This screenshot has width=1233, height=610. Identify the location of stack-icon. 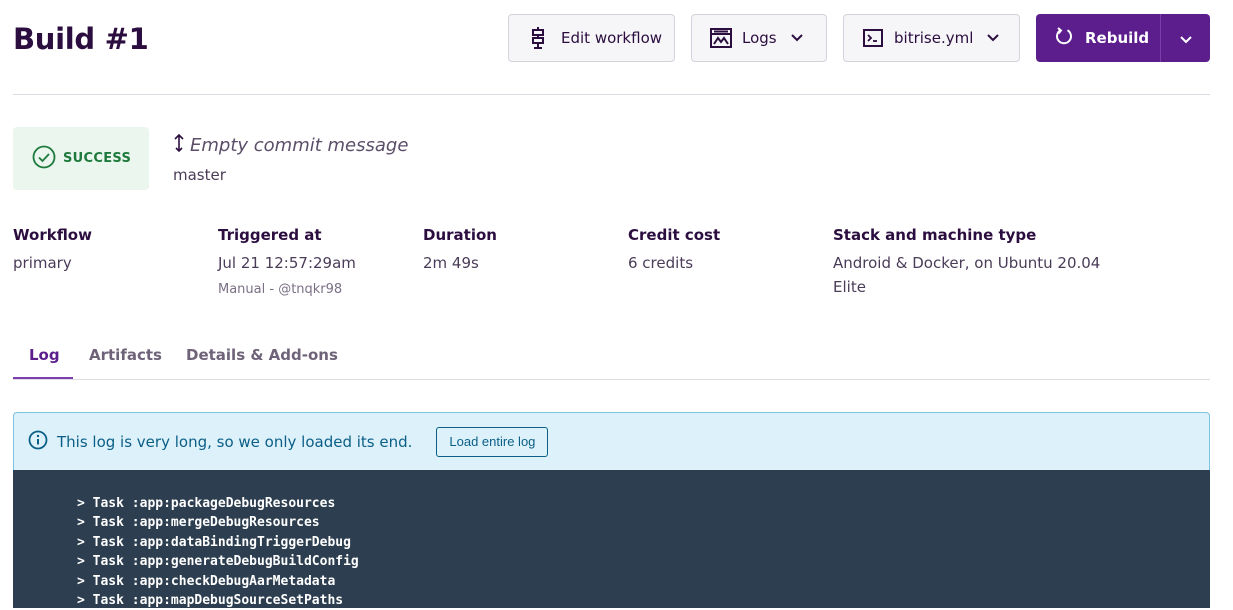
(538, 38).